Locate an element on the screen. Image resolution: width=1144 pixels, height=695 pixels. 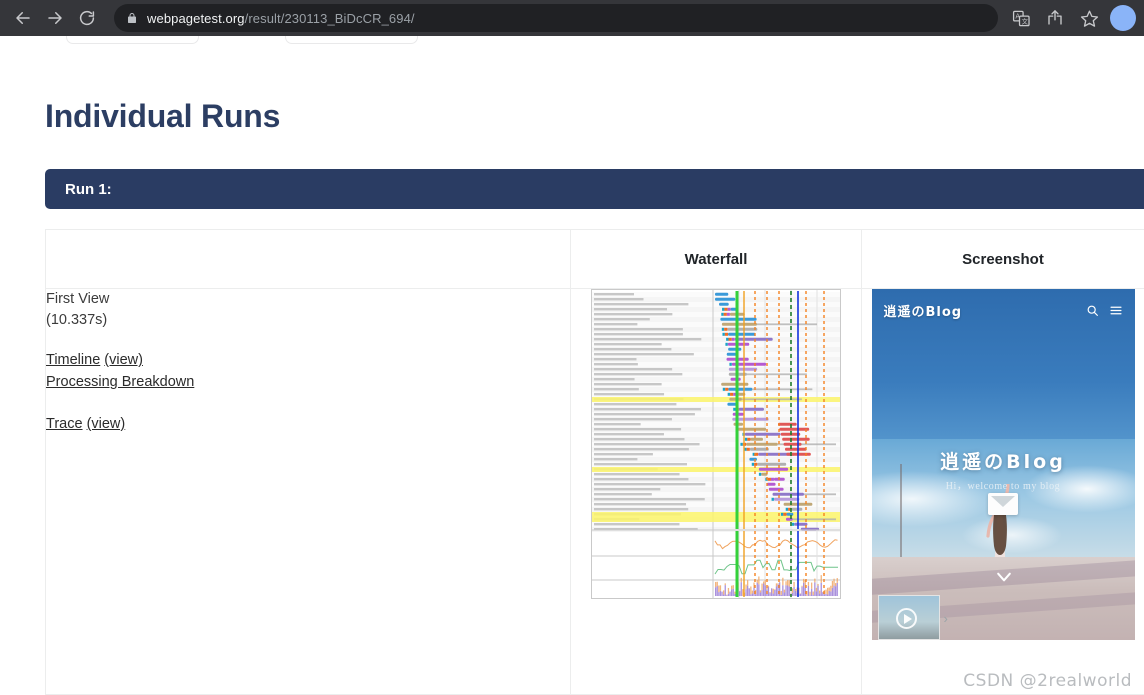
trace-line: Trace (view) is located at coordinates (308, 424).